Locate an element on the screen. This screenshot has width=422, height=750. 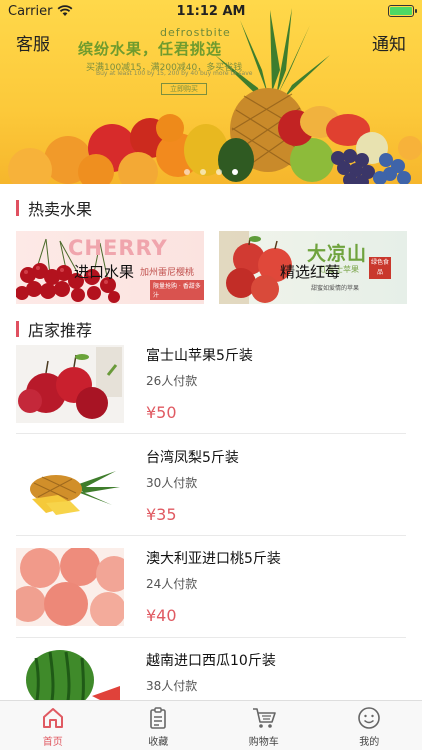
battery-level is located at coordinates (401, 11).